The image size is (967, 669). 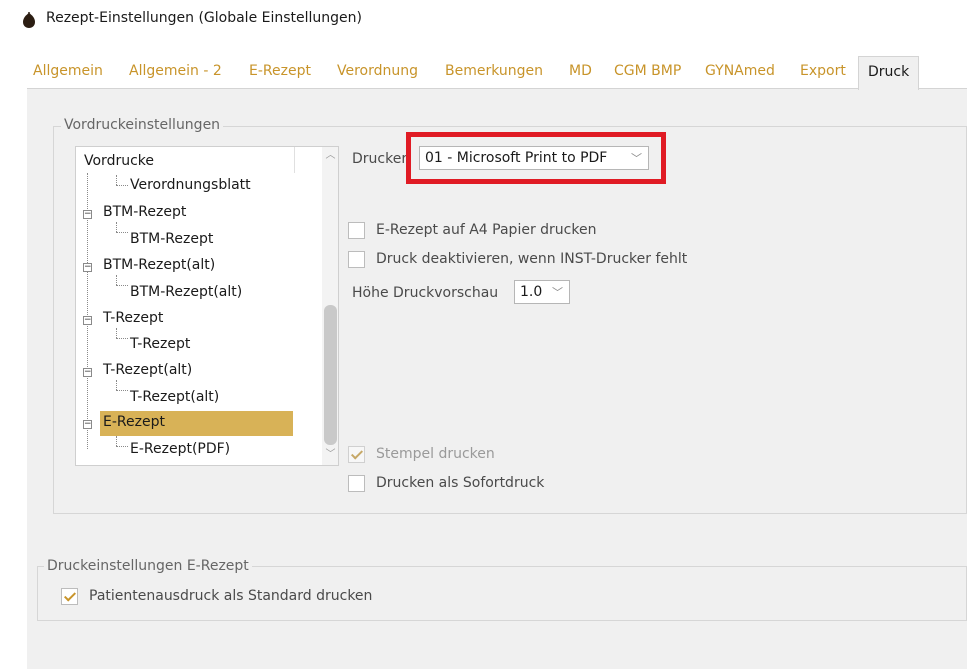 I want to click on tree-item-e-rezept: E-Rezept, so click(x=196, y=423).